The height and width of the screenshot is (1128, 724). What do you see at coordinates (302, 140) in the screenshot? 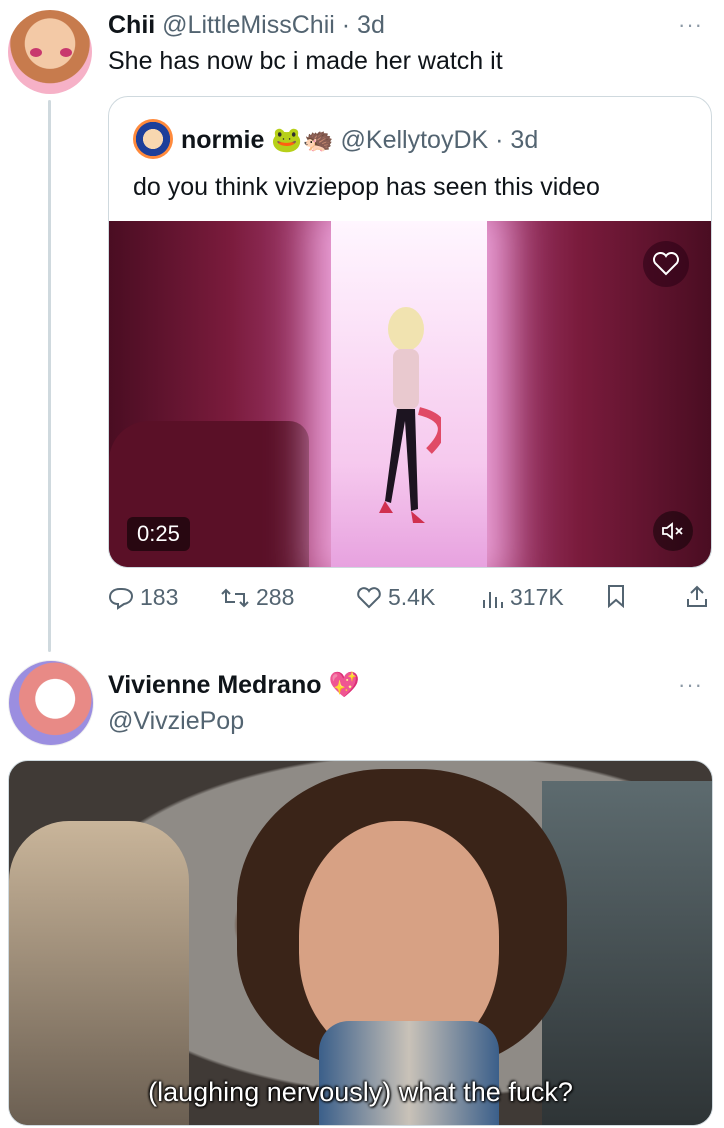
I see `name-emojis: 🐸🦔` at bounding box center [302, 140].